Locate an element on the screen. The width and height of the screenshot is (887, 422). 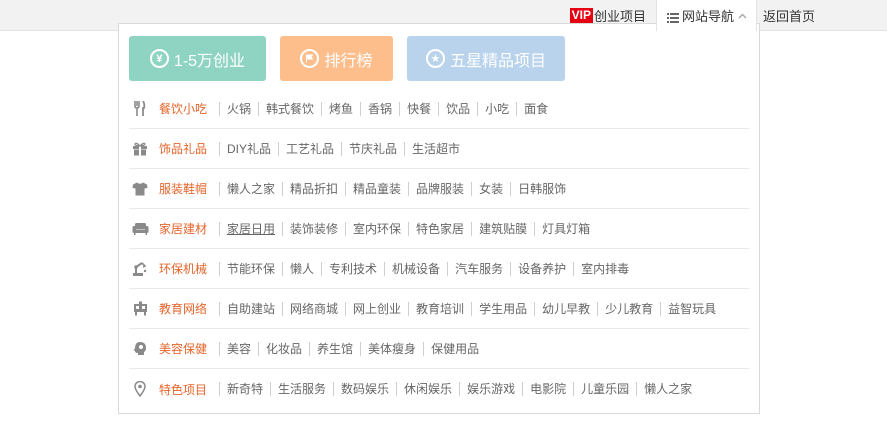
category-link: 灯具灯箱 is located at coordinates (565, 228).